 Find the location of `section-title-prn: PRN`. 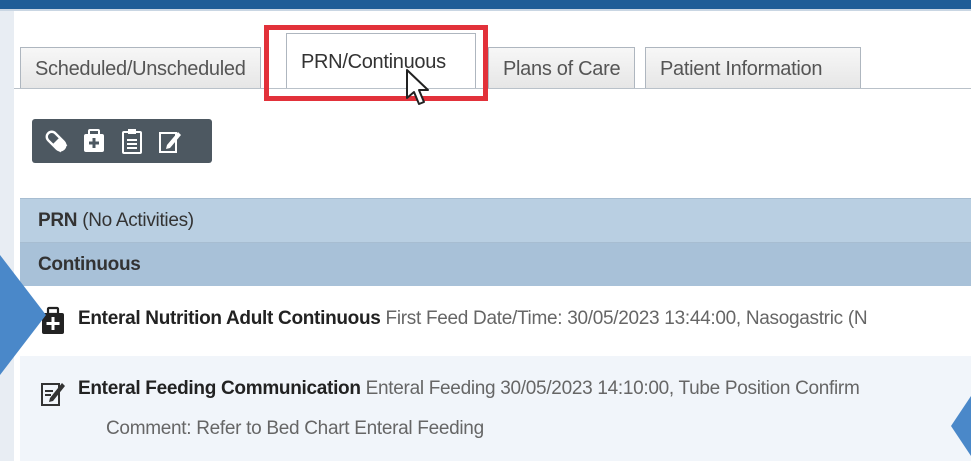

section-title-prn: PRN is located at coordinates (58, 220).